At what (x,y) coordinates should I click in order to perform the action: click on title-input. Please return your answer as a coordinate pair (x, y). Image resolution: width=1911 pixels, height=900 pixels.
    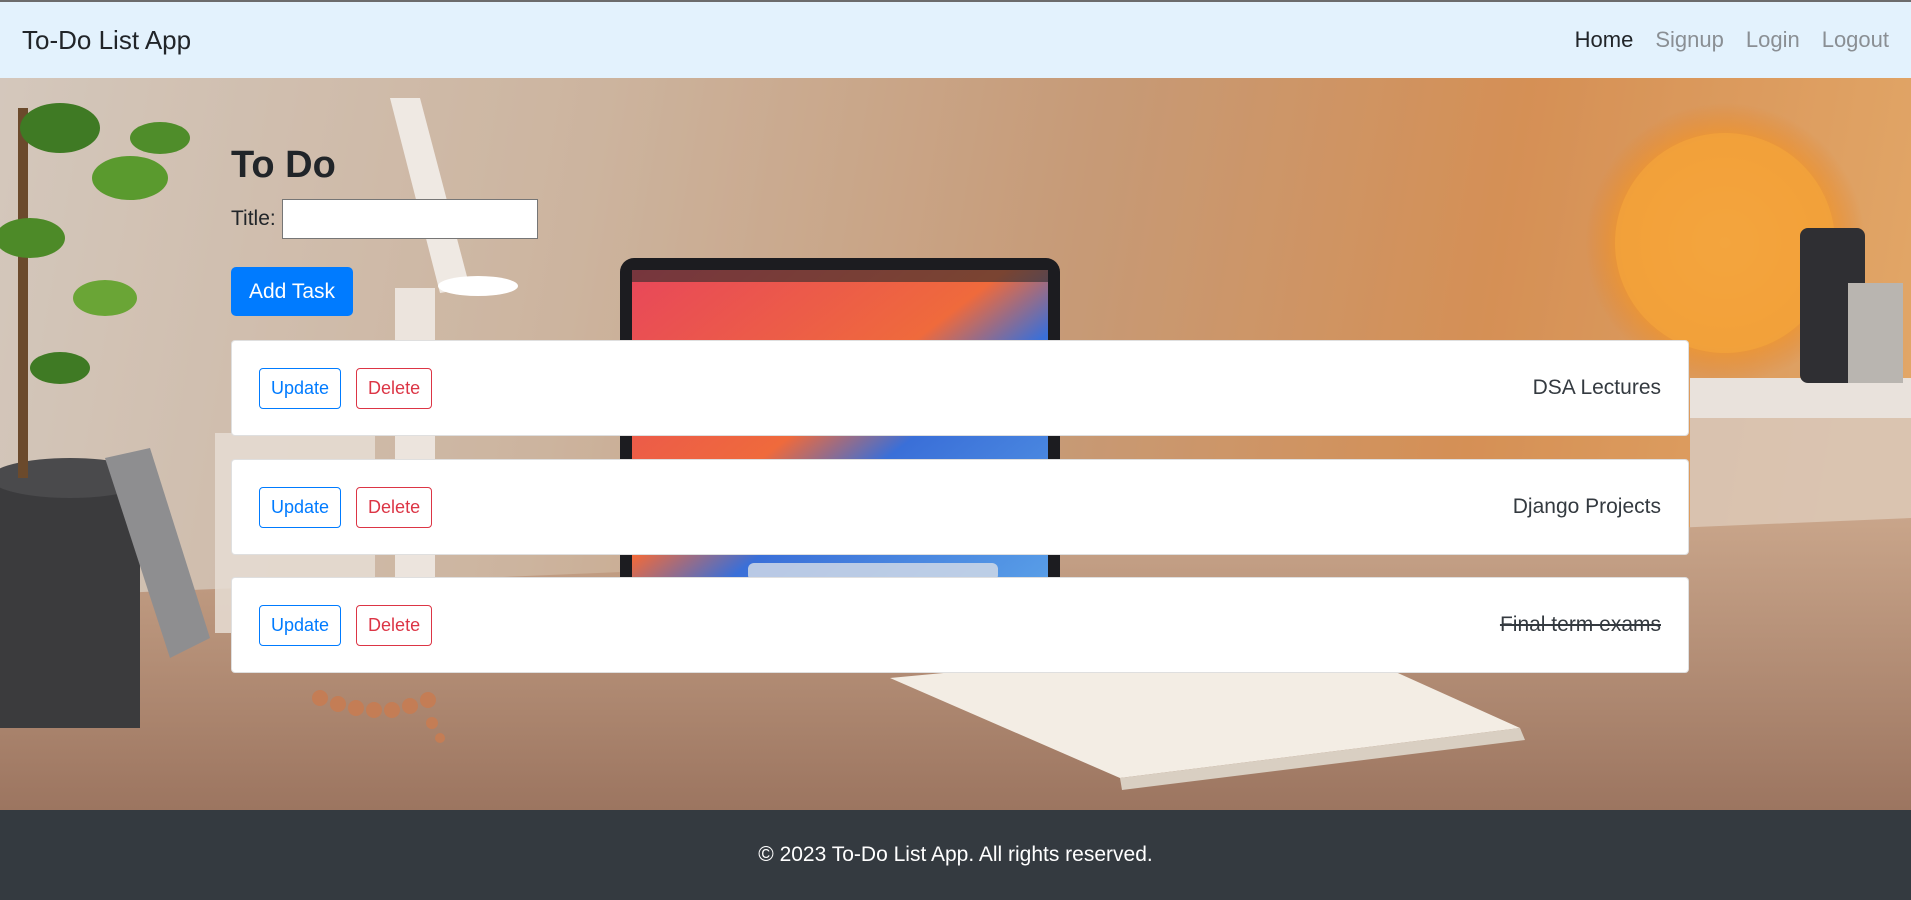
    Looking at the image, I should click on (409, 219).